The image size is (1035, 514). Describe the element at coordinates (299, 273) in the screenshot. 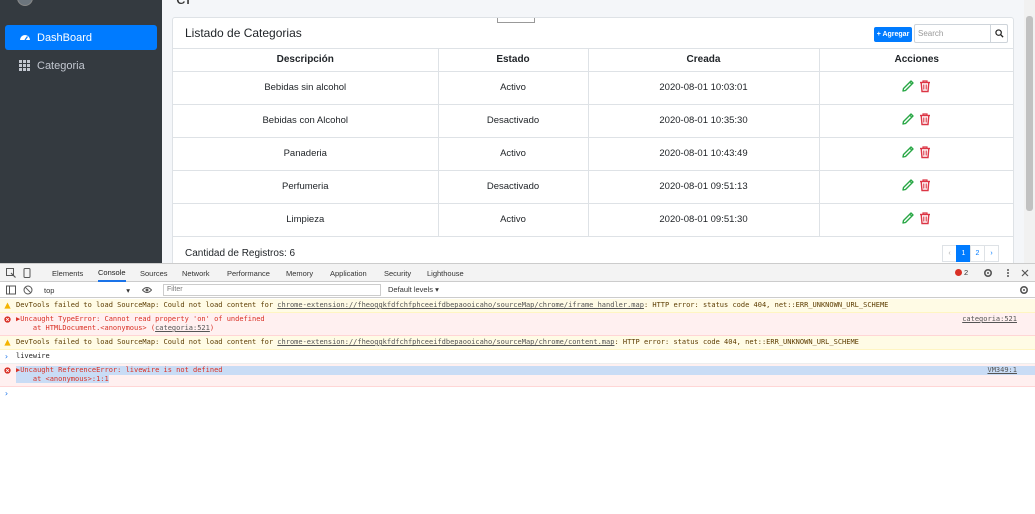

I see `tab-memory: Memory` at that location.